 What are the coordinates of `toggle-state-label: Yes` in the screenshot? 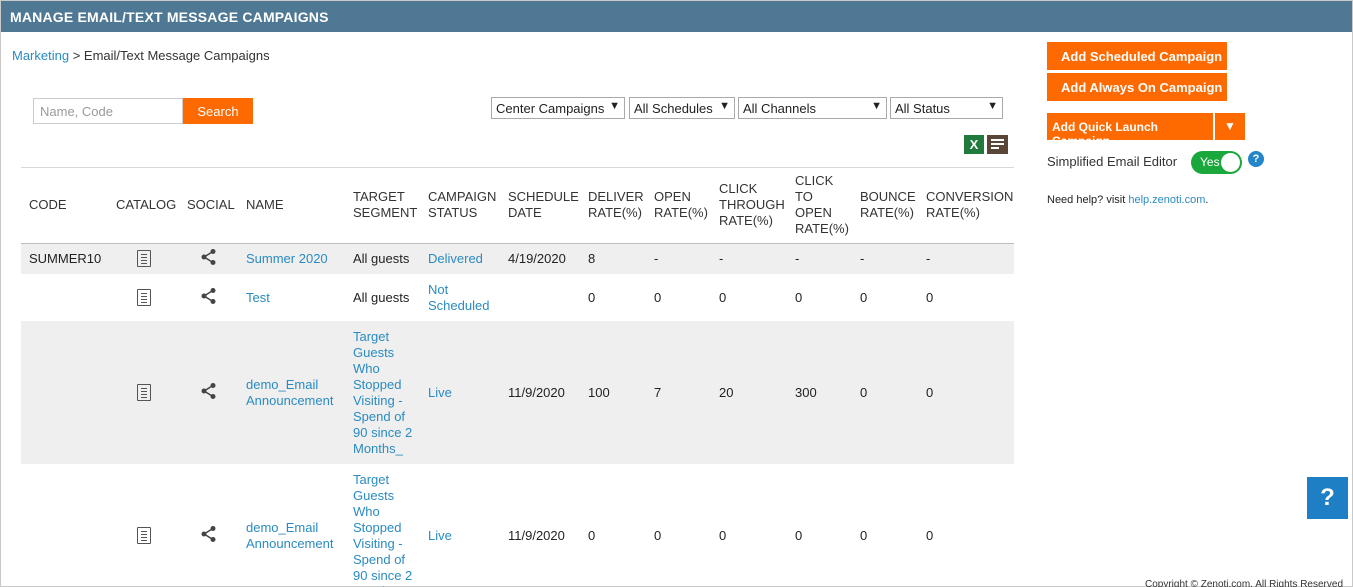 It's located at (1210, 162).